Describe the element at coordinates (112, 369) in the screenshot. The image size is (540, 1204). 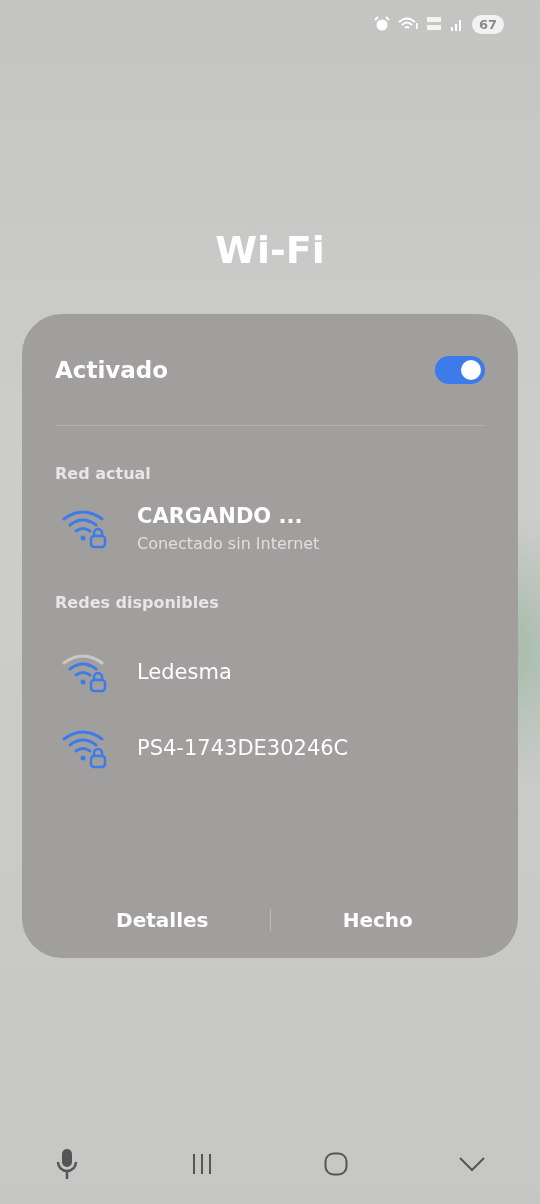
I see `toggle-label: Activado` at that location.